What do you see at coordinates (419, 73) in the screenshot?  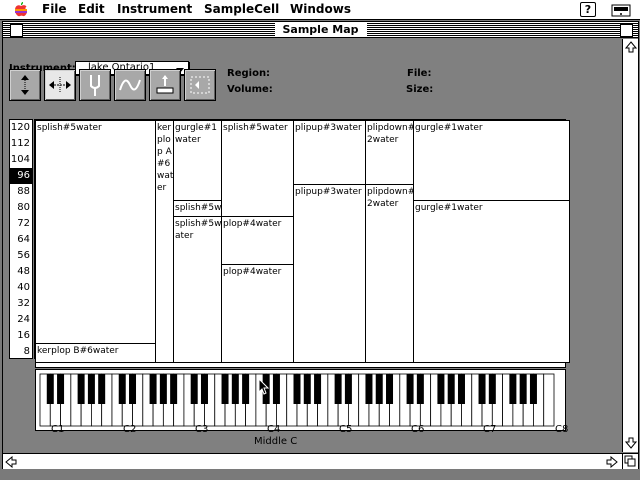 I see `file-label: File:` at bounding box center [419, 73].